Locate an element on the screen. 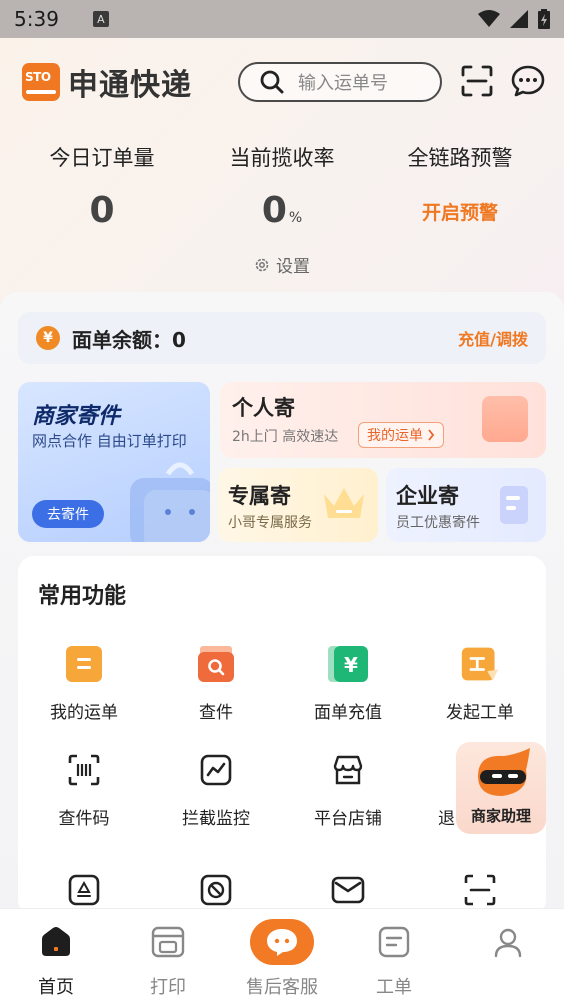  mail-icon is located at coordinates (348, 890).